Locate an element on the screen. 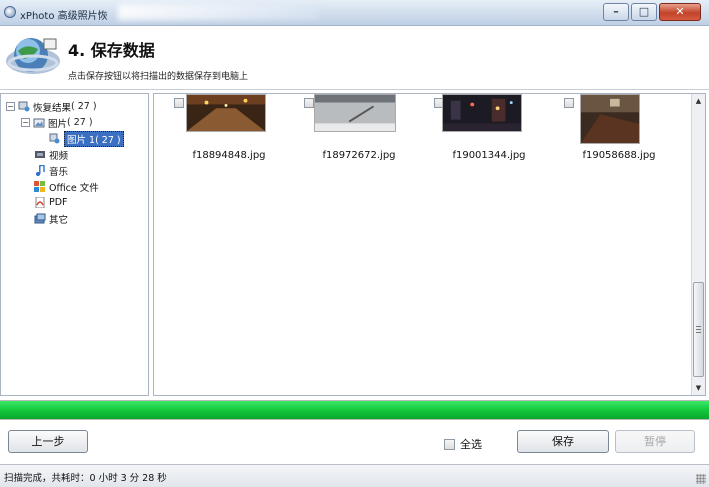 The height and width of the screenshot is (487, 709). tree-count-recovery-results: ( 27 ) is located at coordinates (84, 106).